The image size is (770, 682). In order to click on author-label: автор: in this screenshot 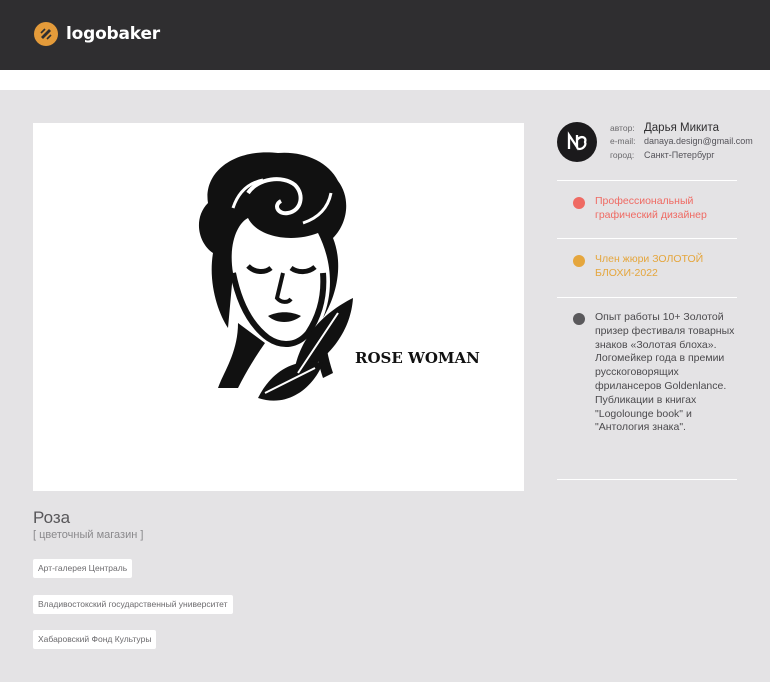, I will do `click(622, 128)`.